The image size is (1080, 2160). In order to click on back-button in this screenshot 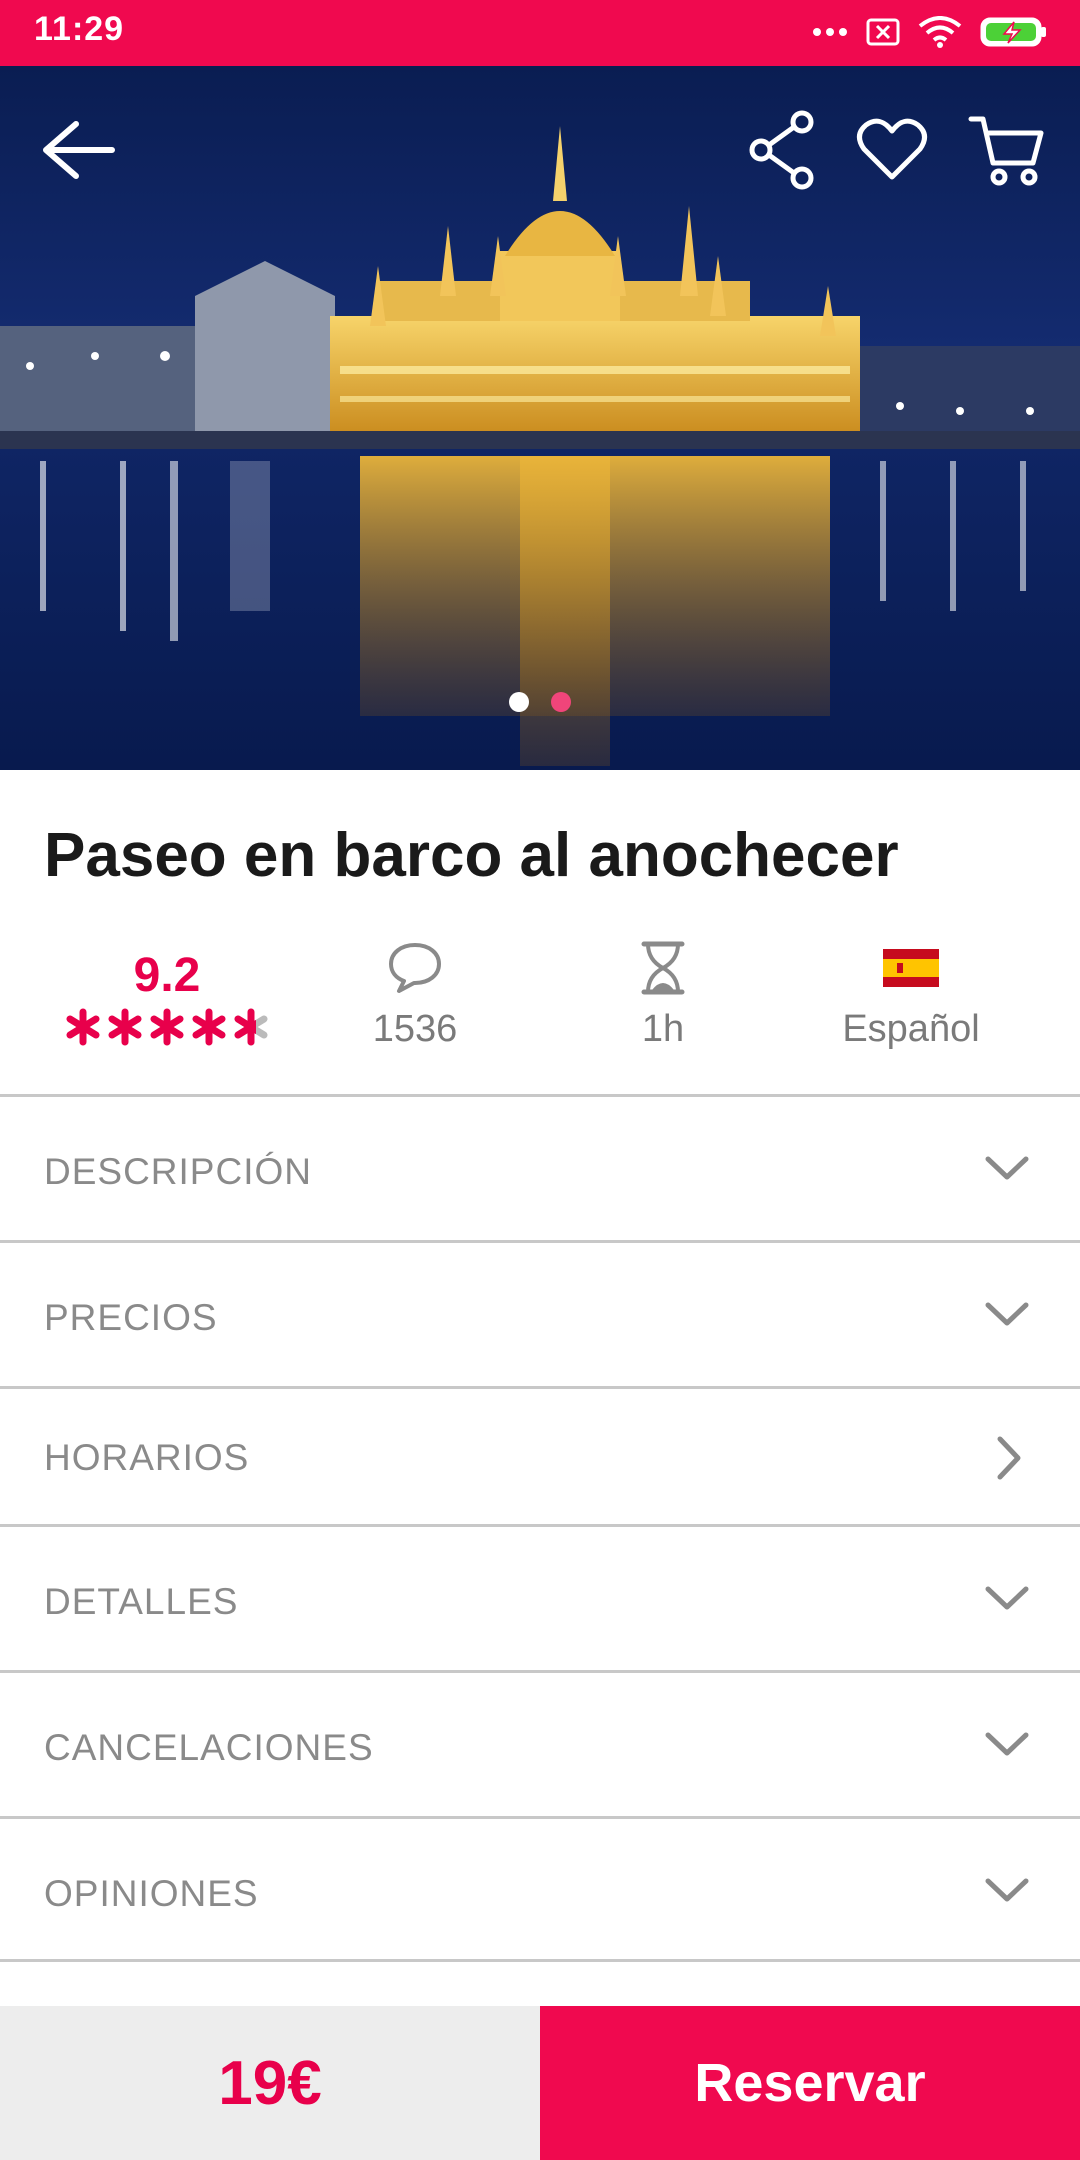, I will do `click(76, 150)`.